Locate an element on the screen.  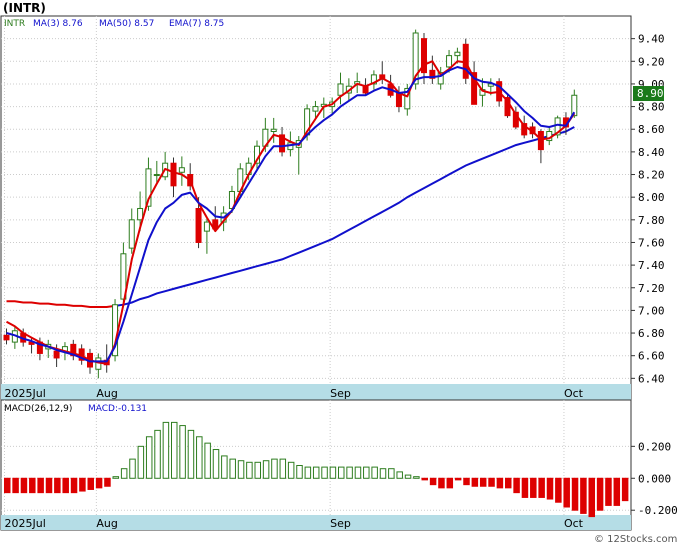
price-tick-label: 8.60 is located at coordinates (651, 129).